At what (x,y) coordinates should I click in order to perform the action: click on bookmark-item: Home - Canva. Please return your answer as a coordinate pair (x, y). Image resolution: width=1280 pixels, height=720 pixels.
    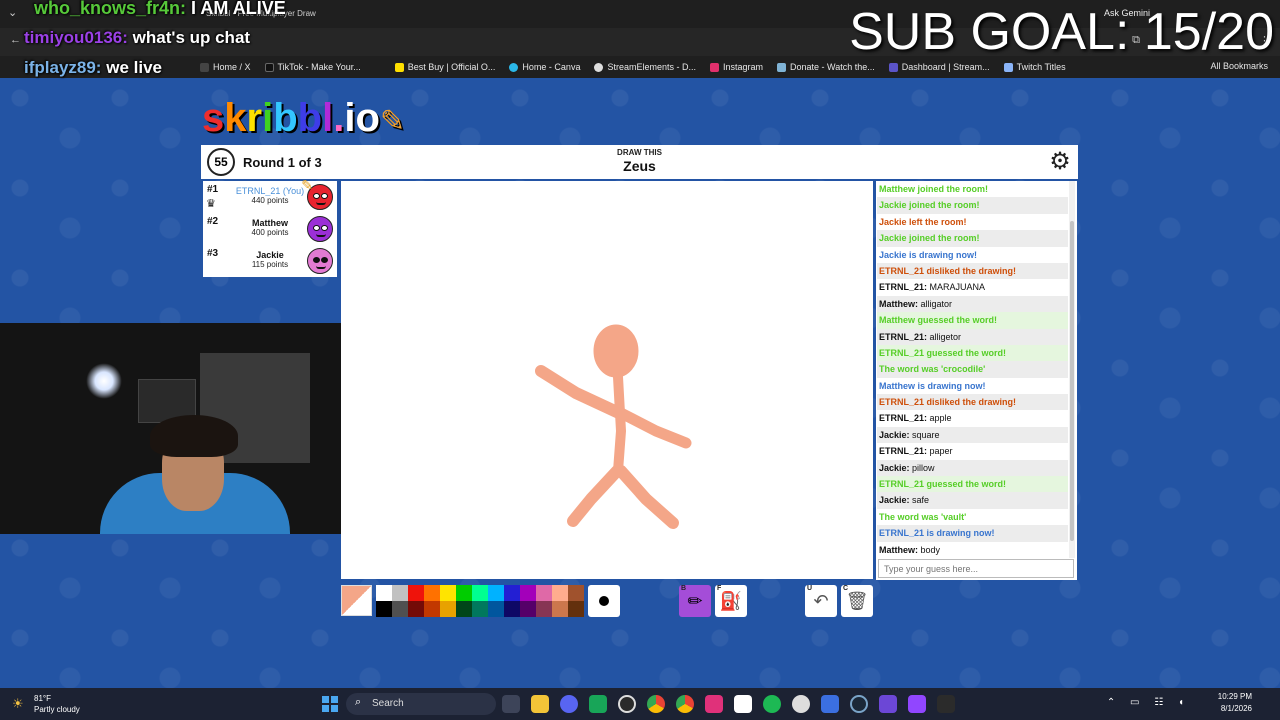
    Looking at the image, I should click on (544, 67).